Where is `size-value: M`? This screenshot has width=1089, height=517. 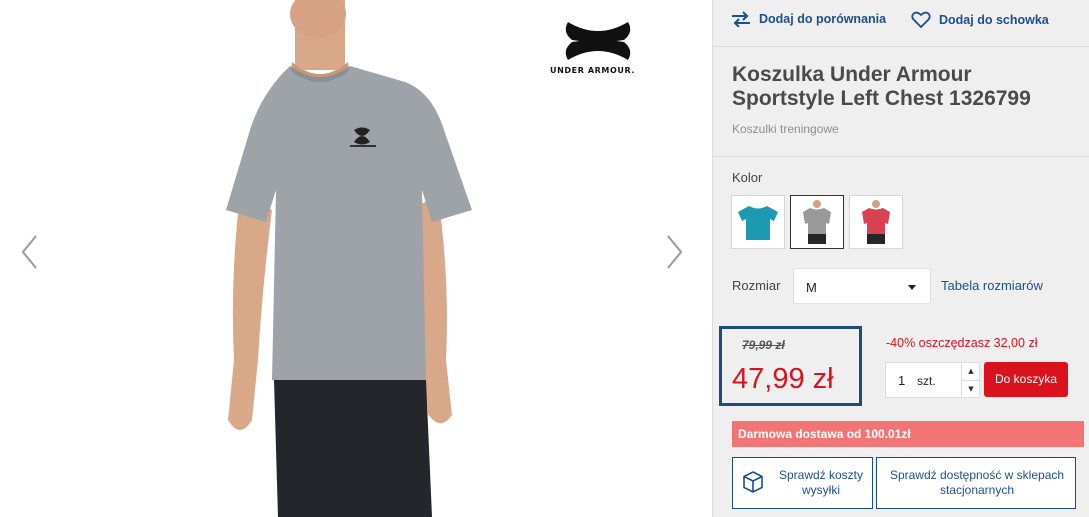 size-value: M is located at coordinates (811, 287).